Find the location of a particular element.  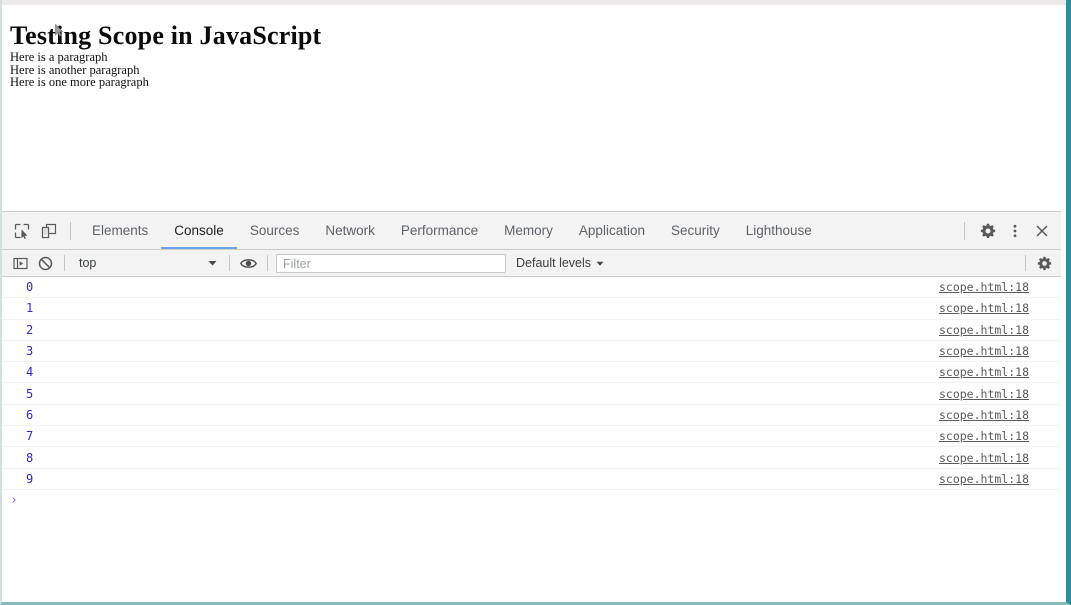

log-message: 7 is located at coordinates (30, 436).